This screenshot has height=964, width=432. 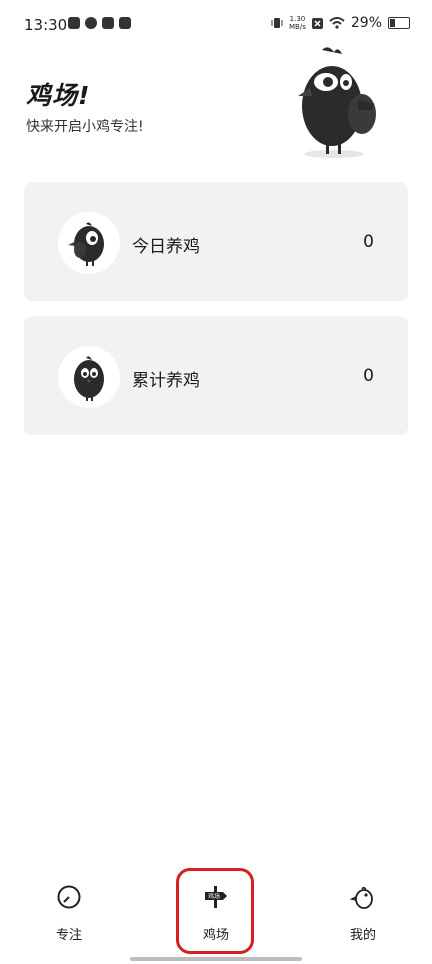 I want to click on timer-icon, so click(x=69, y=897).